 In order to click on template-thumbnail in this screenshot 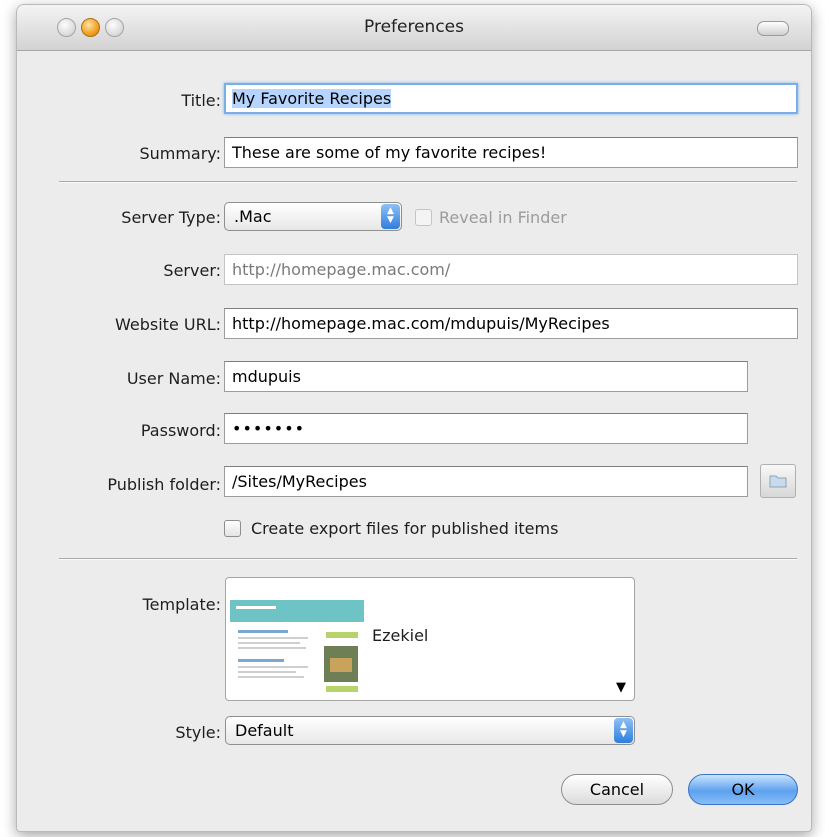, I will do `click(297, 646)`.